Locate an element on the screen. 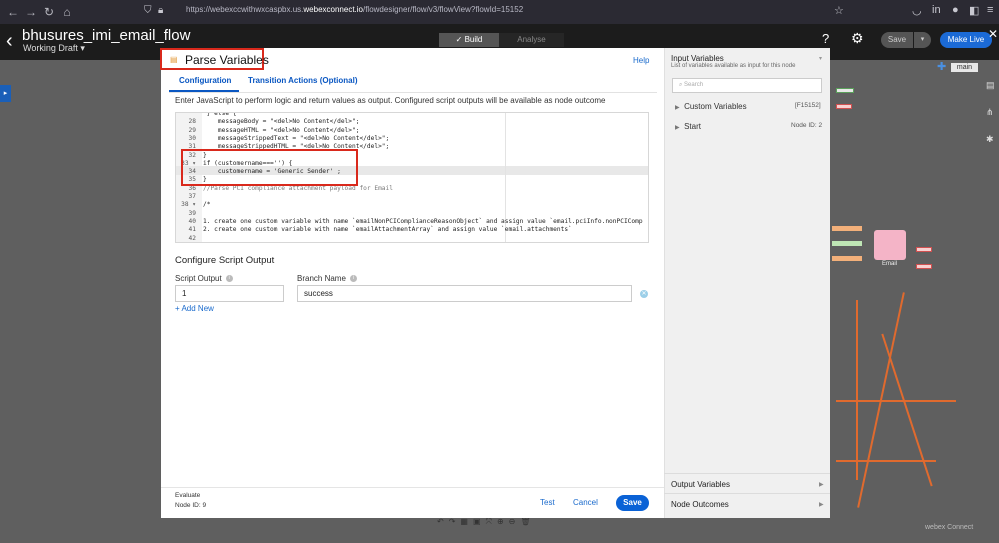 This screenshot has width=999, height=543. mode-tabs: ✓ Build Analyse is located at coordinates (501, 40).